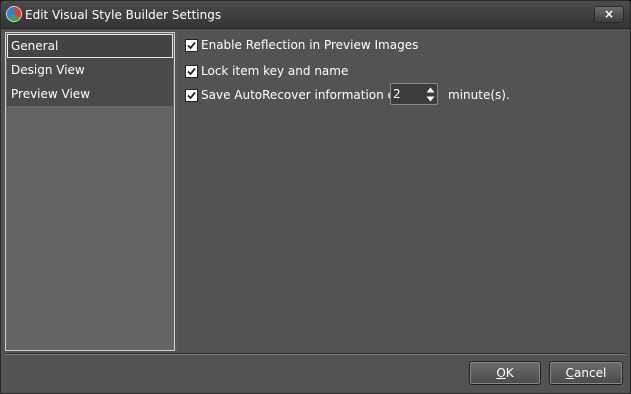  I want to click on autorecover-checkbox, so click(191, 95).